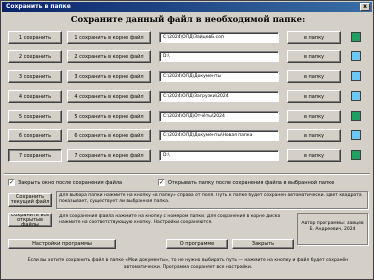  Describe the element at coordinates (263, 244) in the screenshot. I see `close-button: Закрыть` at that location.